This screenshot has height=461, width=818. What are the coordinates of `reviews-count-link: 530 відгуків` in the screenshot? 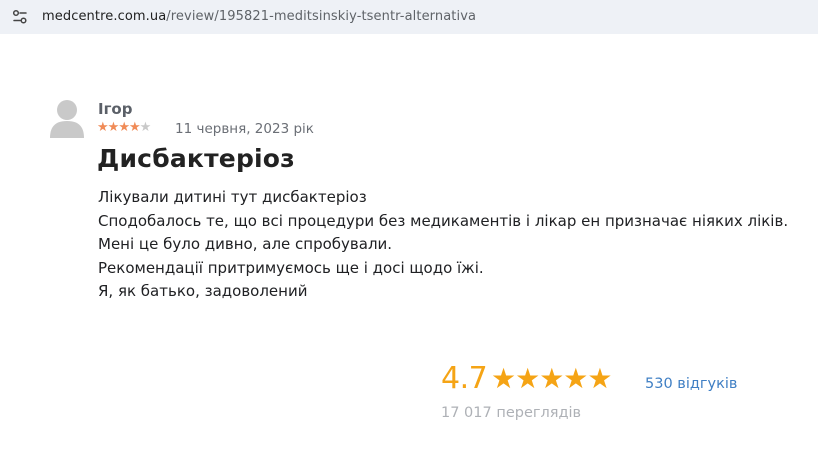 It's located at (691, 384).